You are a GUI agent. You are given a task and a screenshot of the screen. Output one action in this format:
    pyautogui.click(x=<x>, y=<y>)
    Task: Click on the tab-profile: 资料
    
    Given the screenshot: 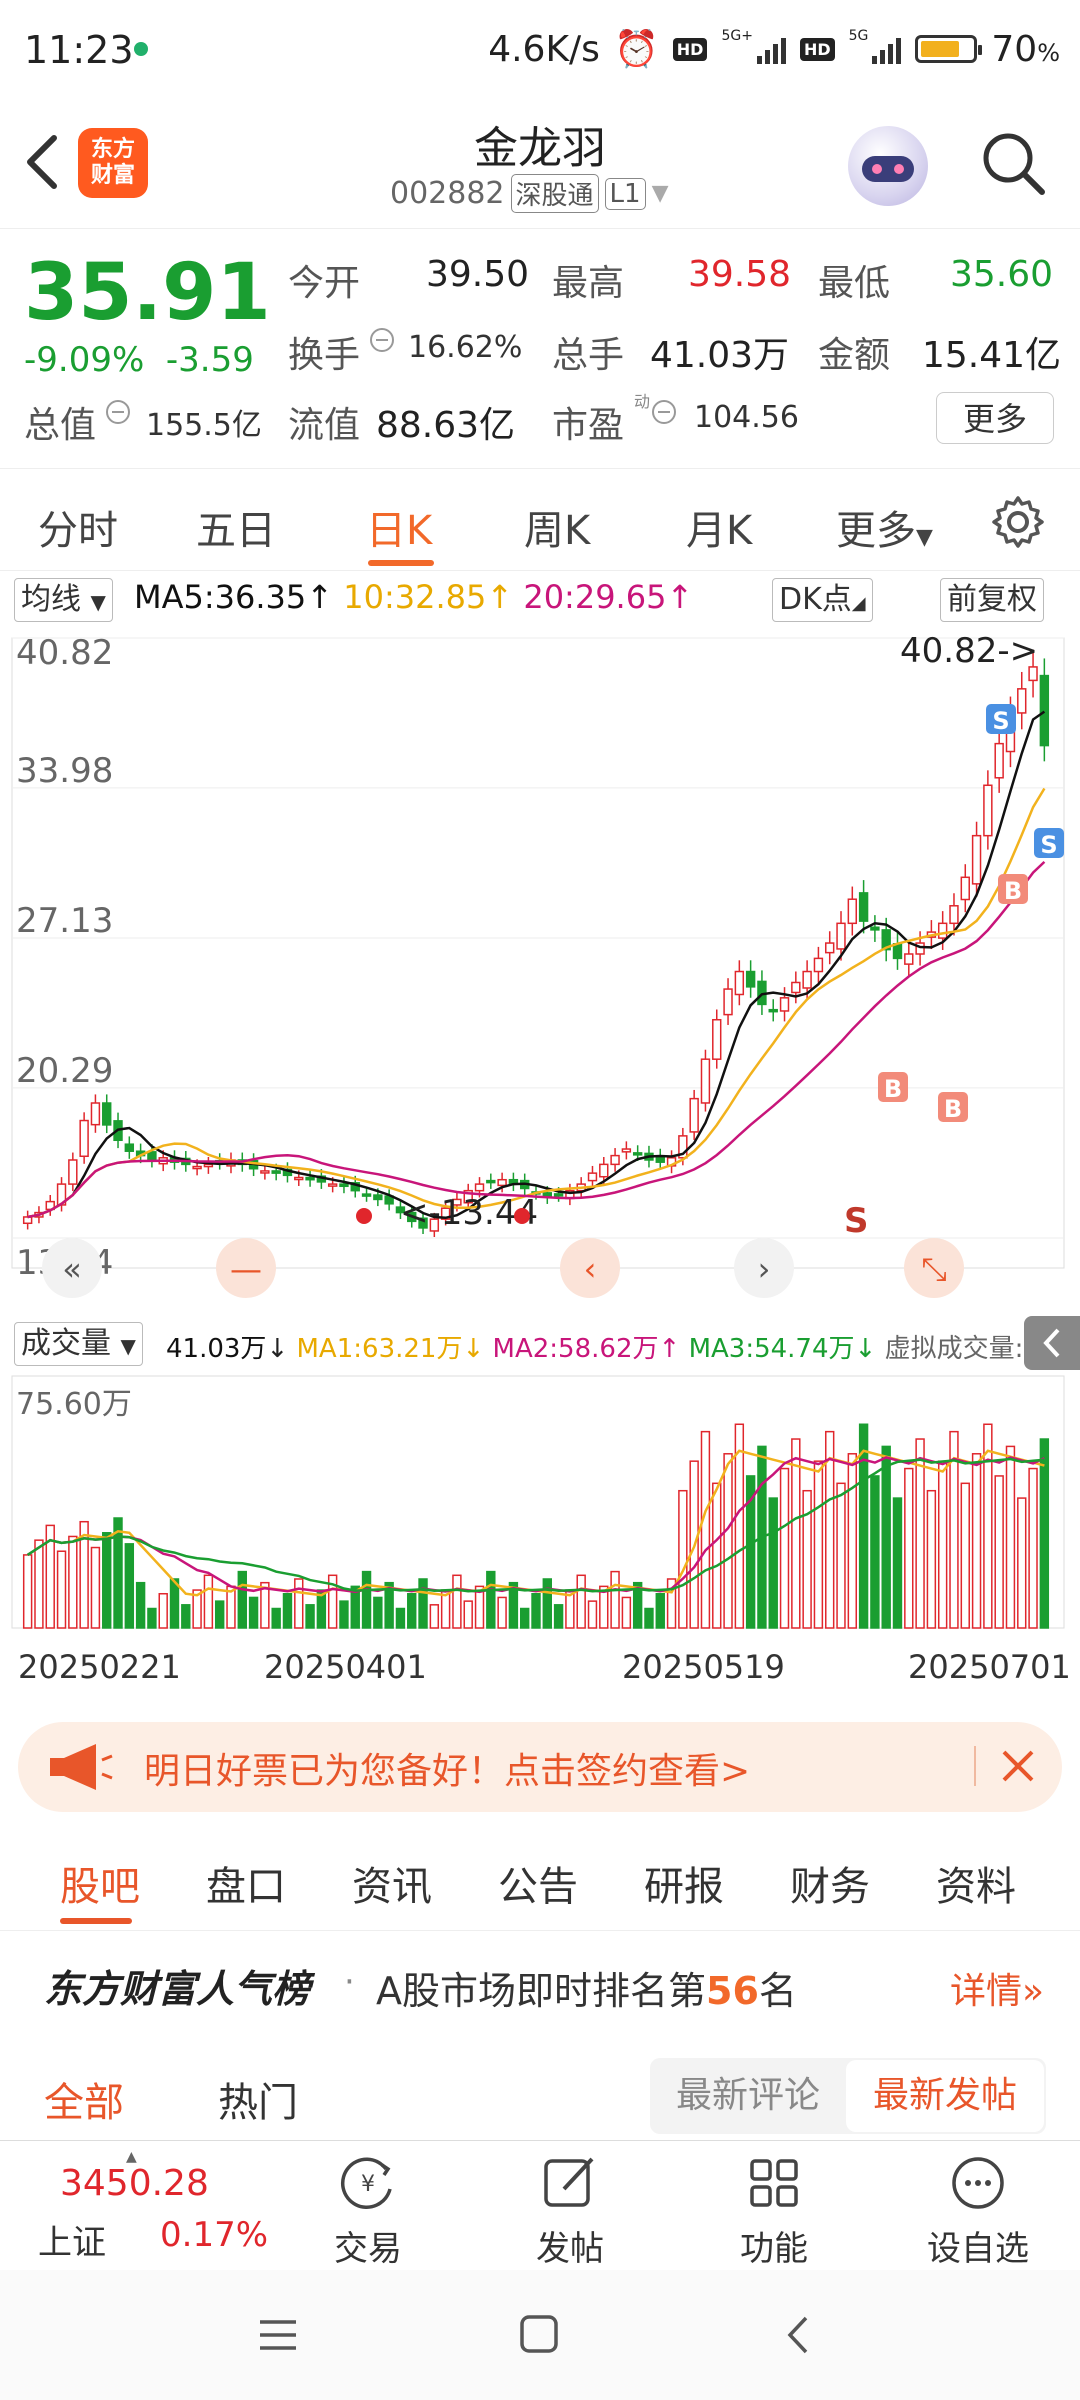 What is the action you would take?
    pyautogui.click(x=976, y=1883)
    